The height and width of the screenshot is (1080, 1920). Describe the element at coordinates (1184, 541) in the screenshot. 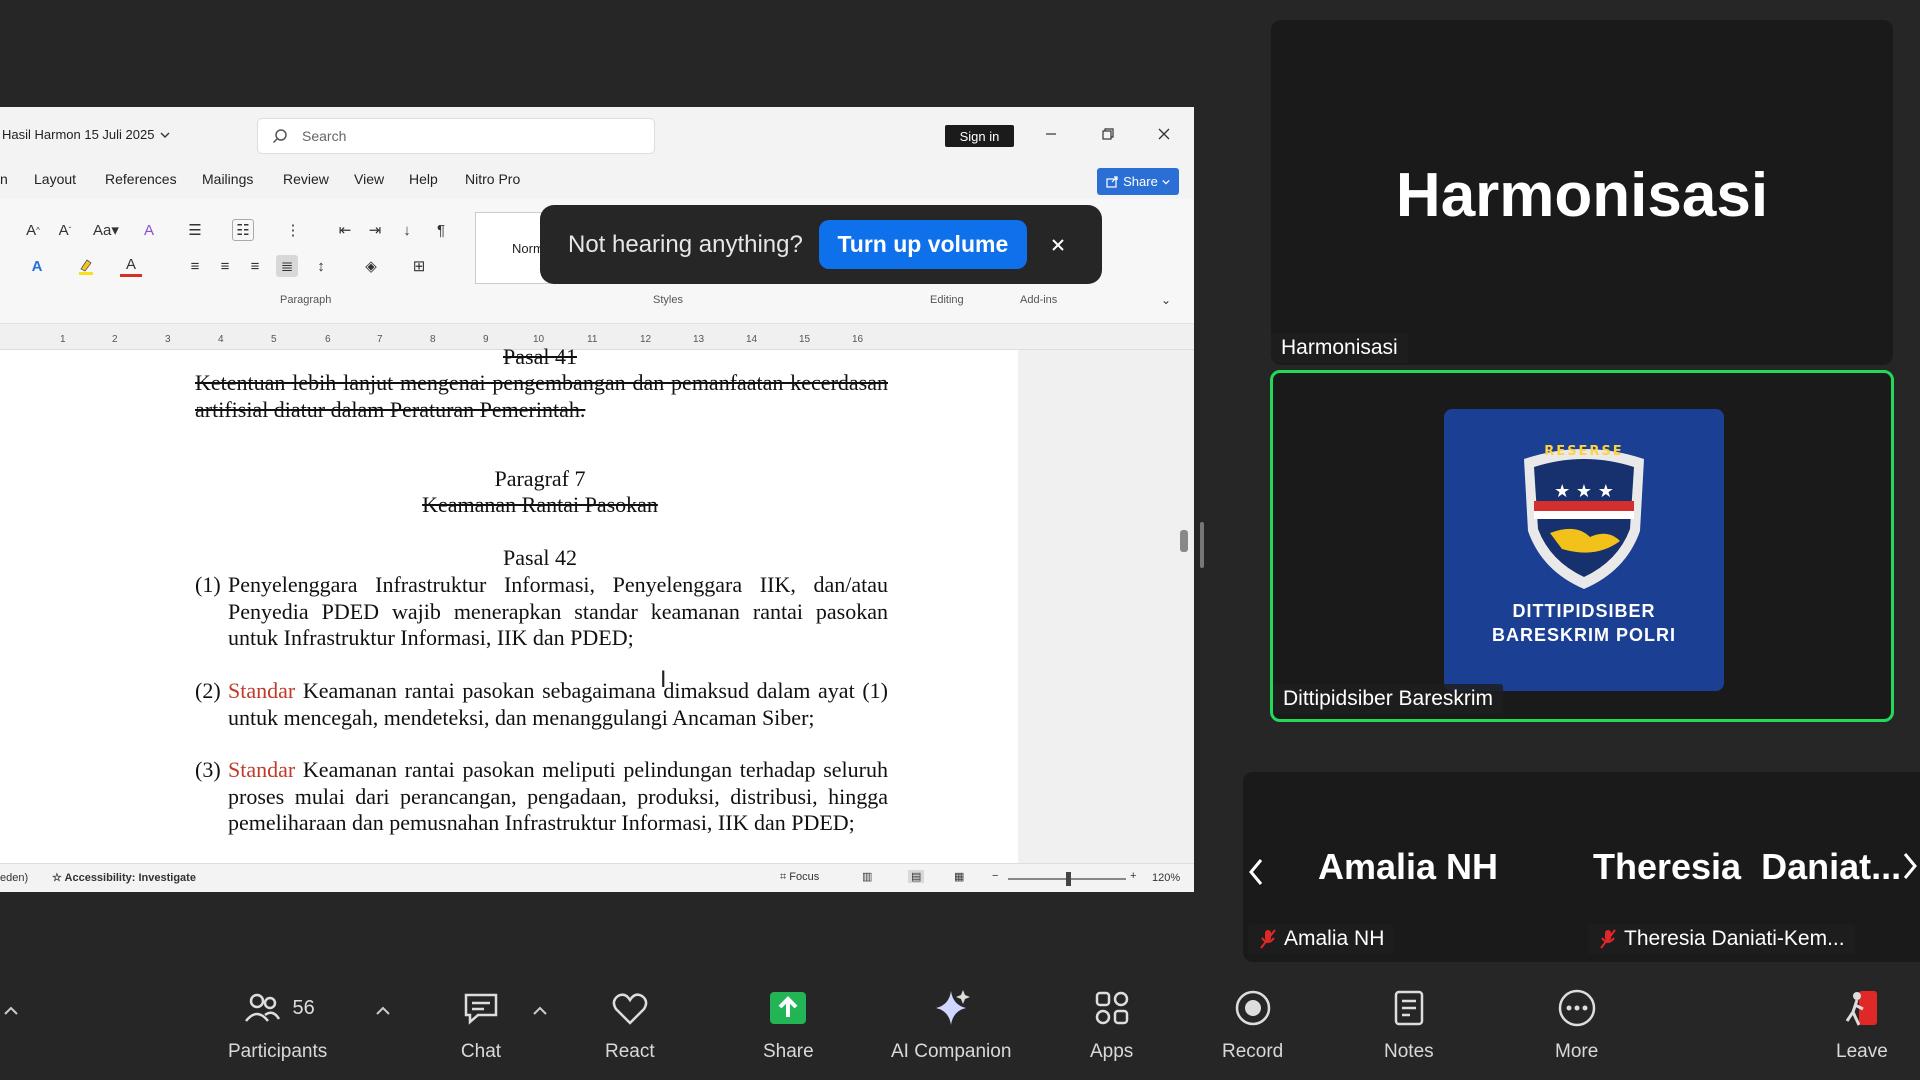

I see `scrollbar-thumb` at that location.